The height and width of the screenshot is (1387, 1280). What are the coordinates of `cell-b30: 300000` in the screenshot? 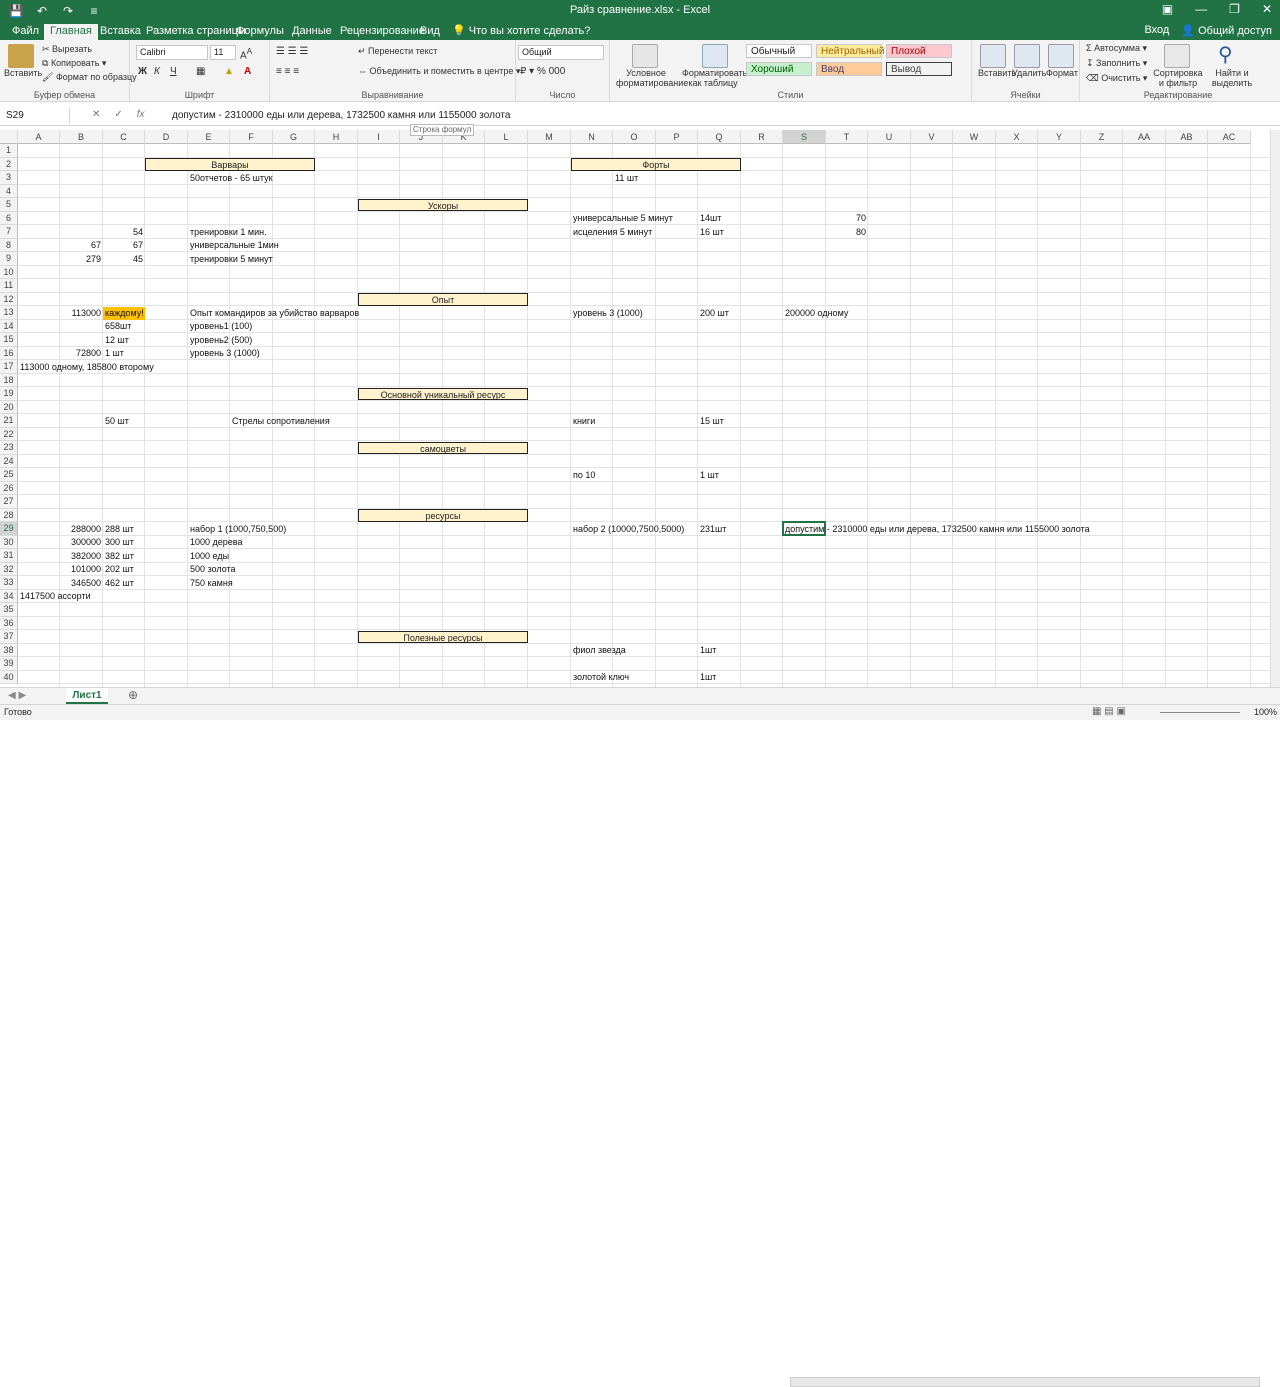 It's located at (81, 542).